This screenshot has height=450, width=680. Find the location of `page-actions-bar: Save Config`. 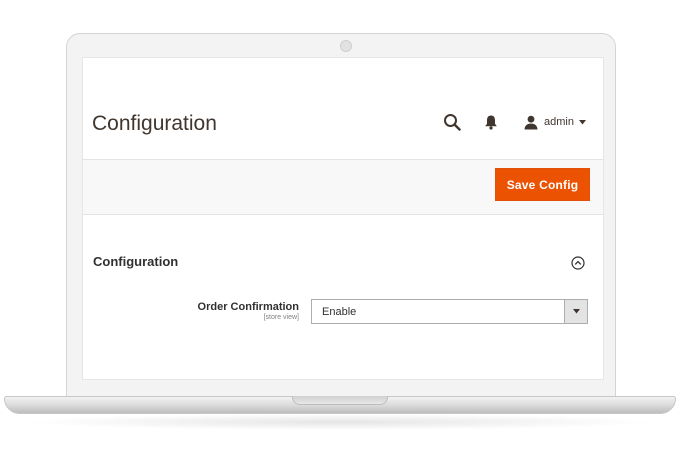

page-actions-bar: Save Config is located at coordinates (343, 187).